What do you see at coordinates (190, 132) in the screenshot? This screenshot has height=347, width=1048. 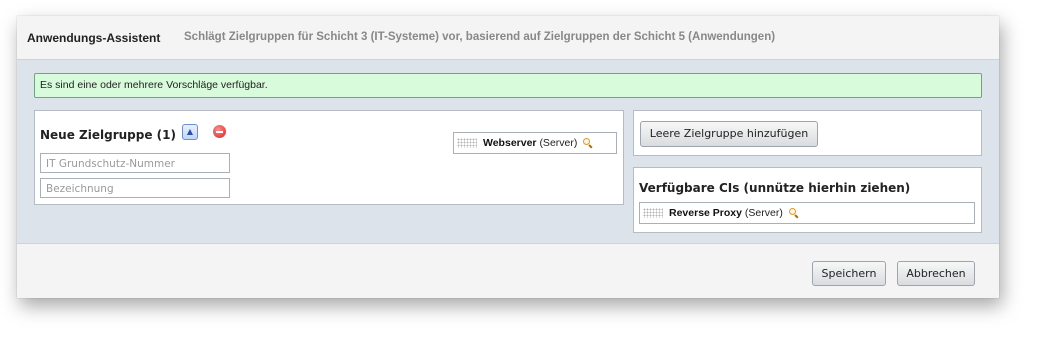 I see `double-chevron-up-icon: ▲` at bounding box center [190, 132].